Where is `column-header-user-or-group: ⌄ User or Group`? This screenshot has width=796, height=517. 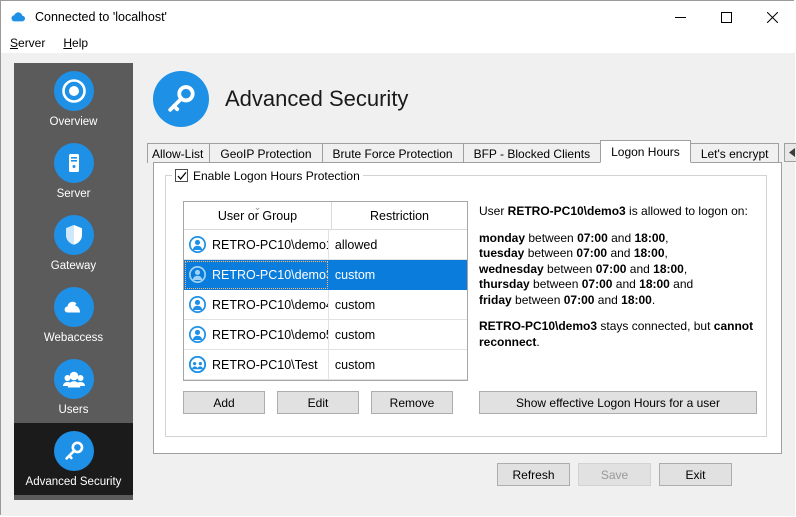
column-header-user-or-group: ⌄ User or Group is located at coordinates (258, 215).